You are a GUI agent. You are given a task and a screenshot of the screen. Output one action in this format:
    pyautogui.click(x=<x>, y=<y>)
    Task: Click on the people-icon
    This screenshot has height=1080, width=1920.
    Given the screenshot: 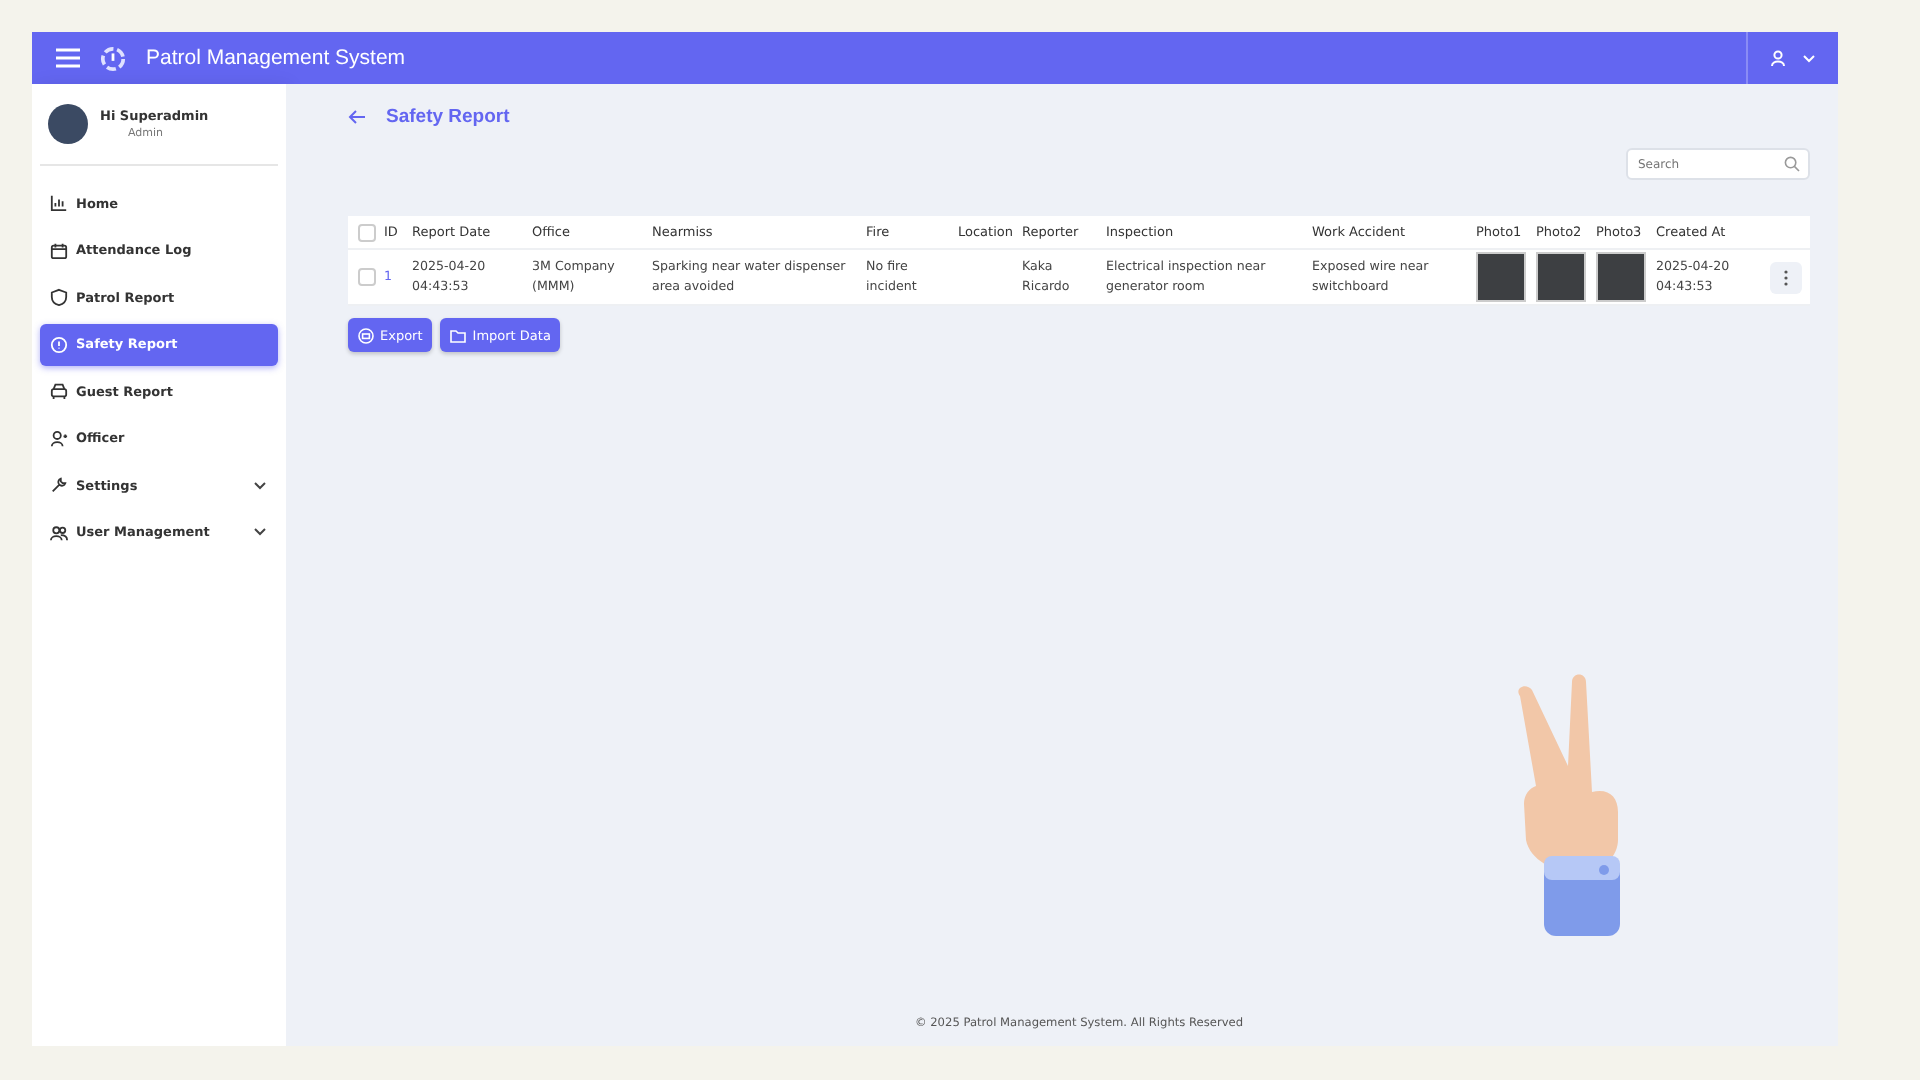 What is the action you would take?
    pyautogui.click(x=59, y=532)
    